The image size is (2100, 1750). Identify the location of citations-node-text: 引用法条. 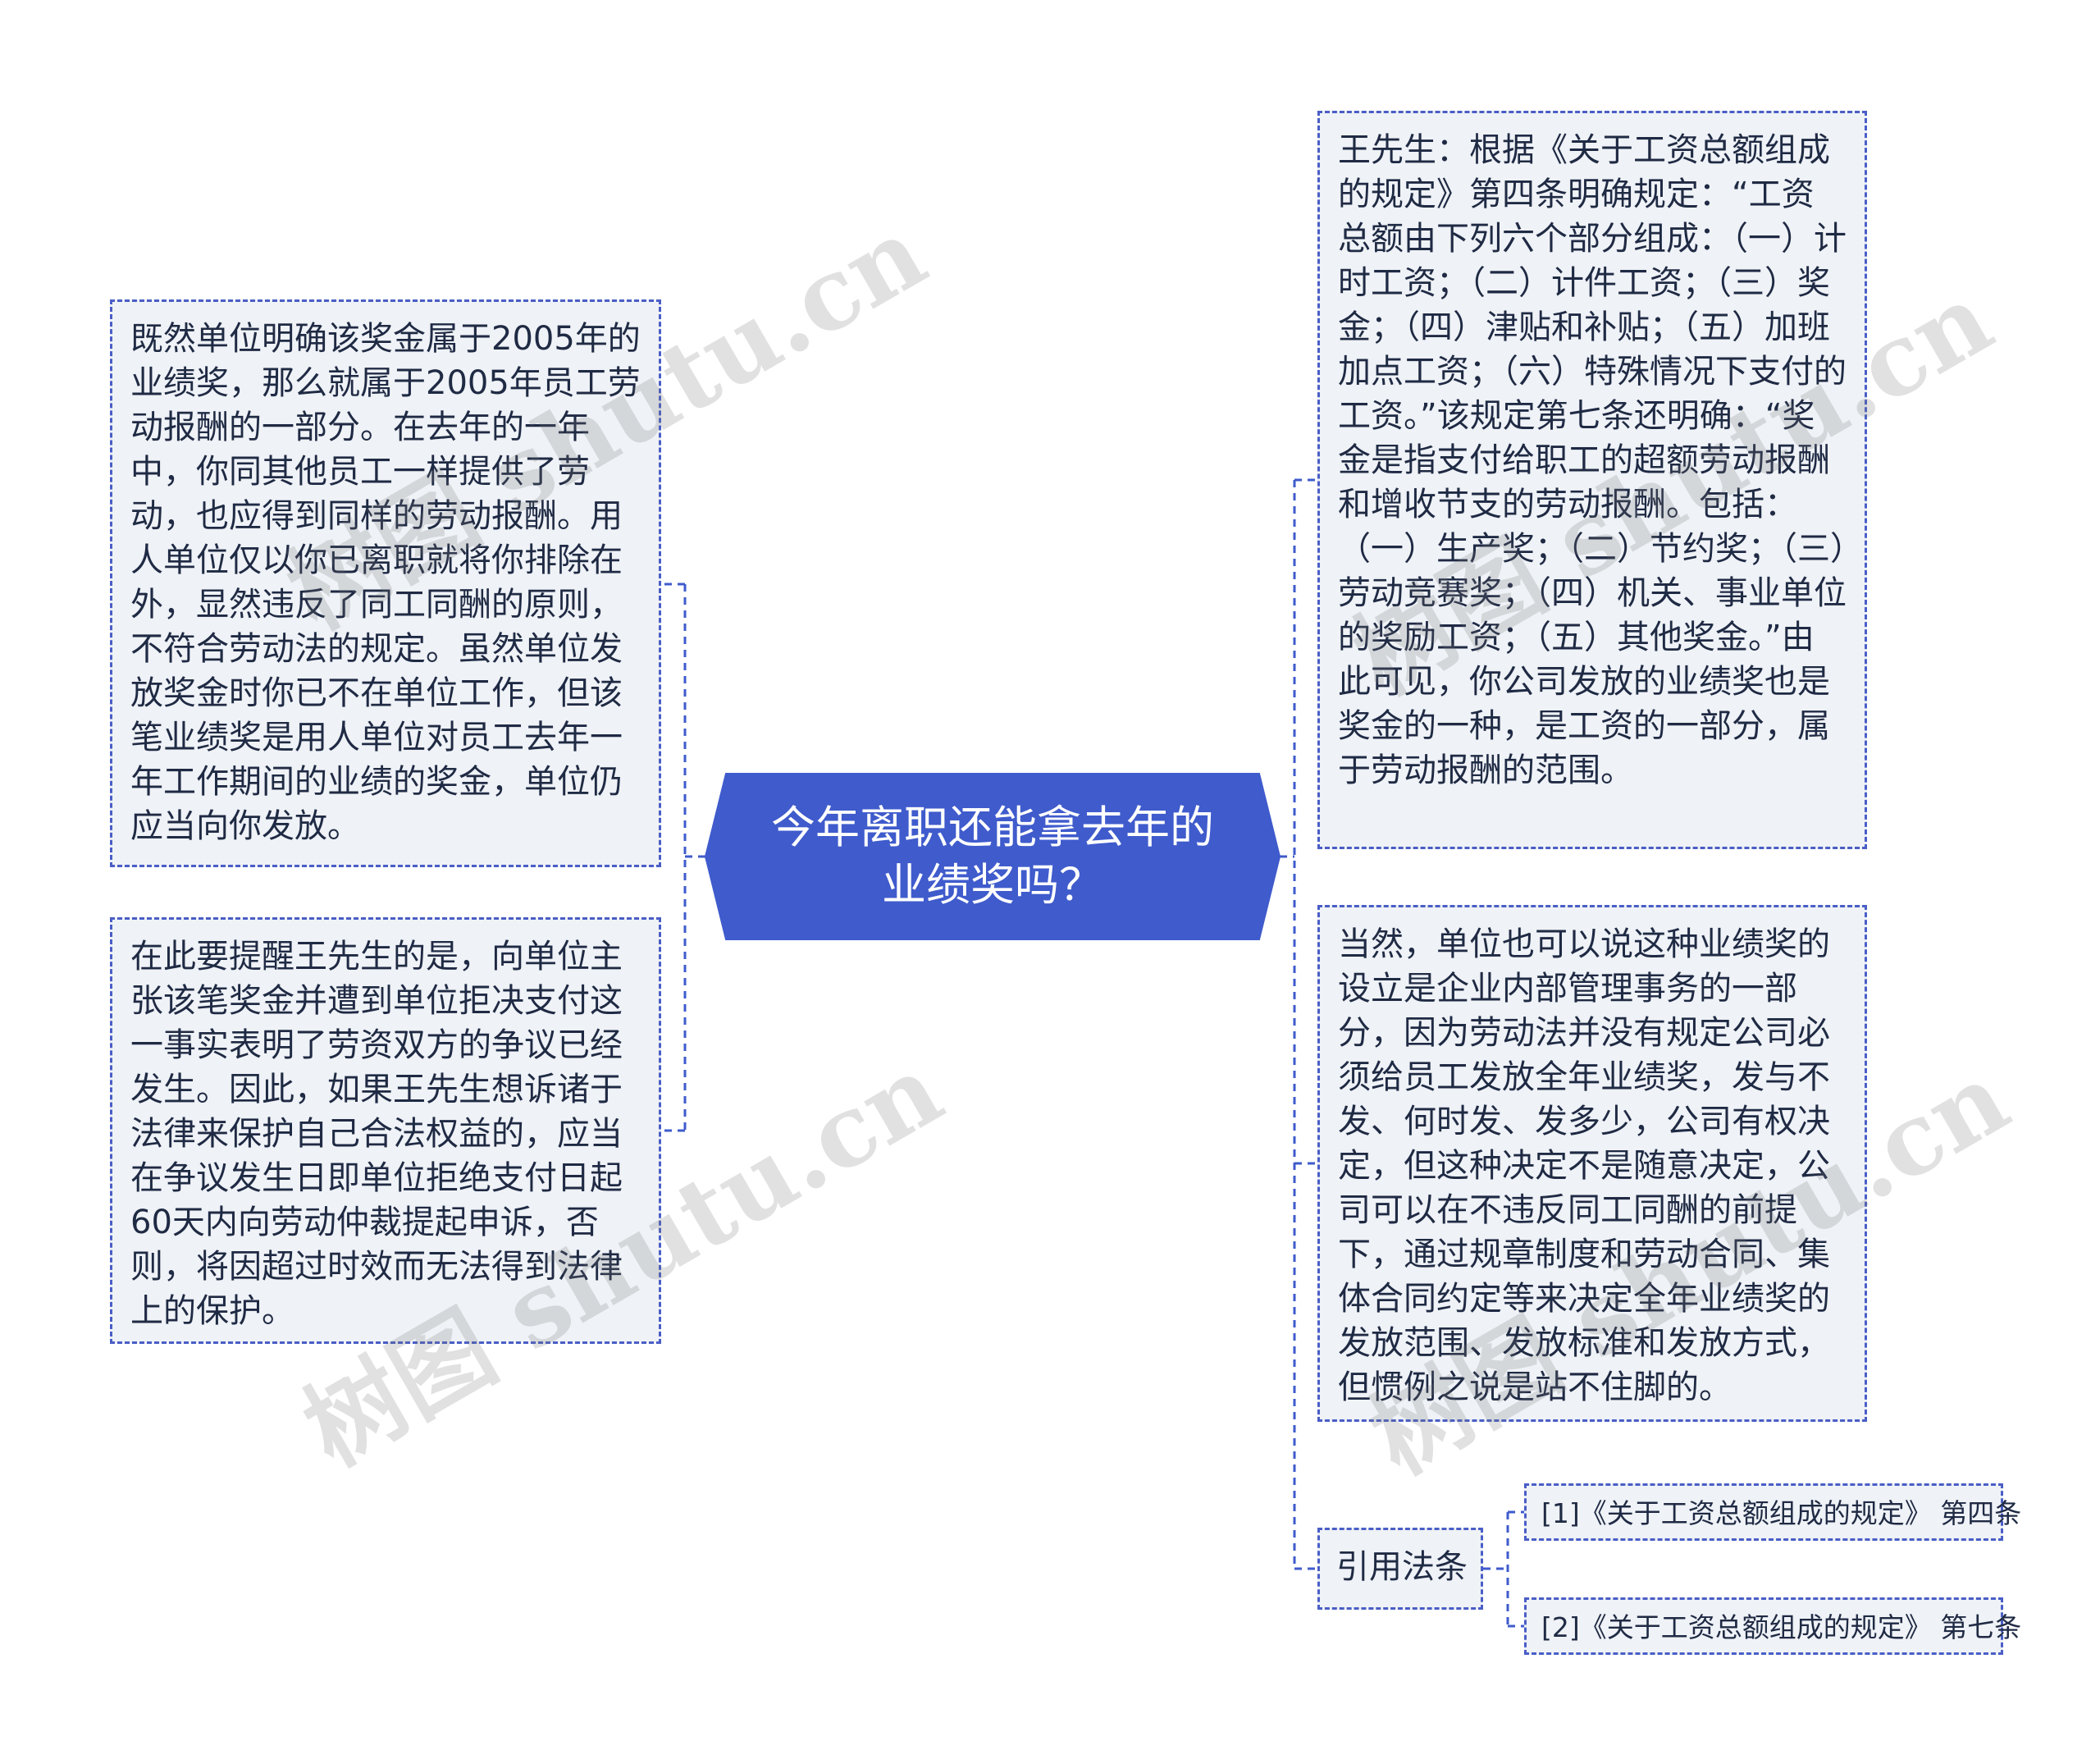
(1402, 1567).